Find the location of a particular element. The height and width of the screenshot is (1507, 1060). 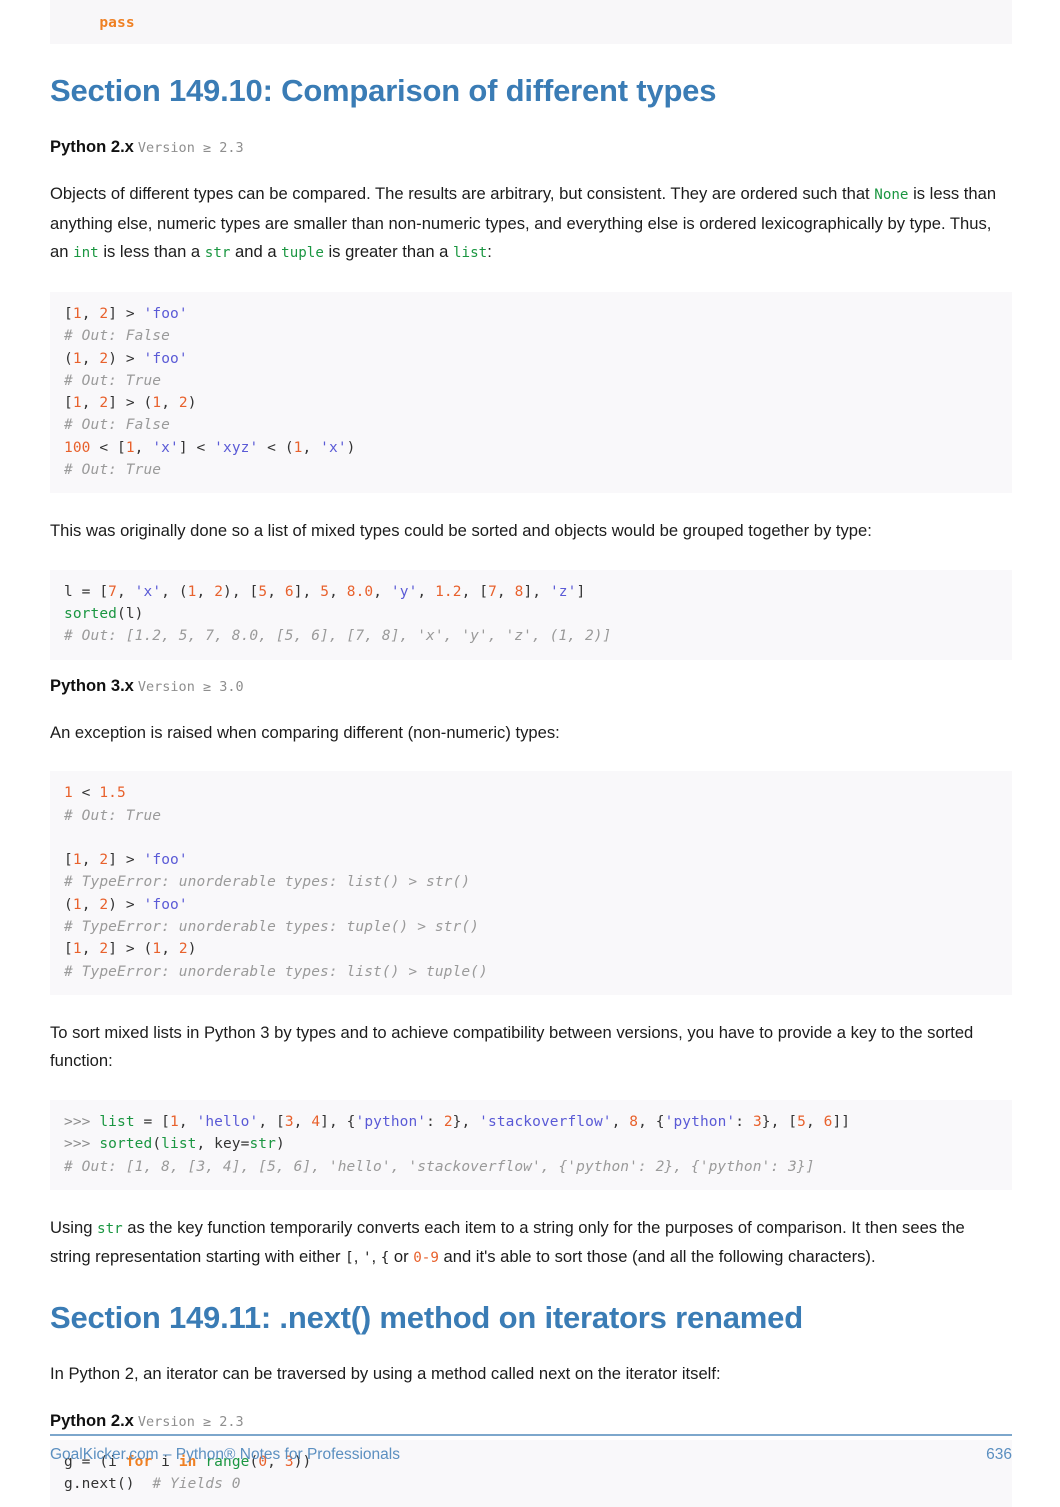

code-token: 1.2 is located at coordinates (448, 592).